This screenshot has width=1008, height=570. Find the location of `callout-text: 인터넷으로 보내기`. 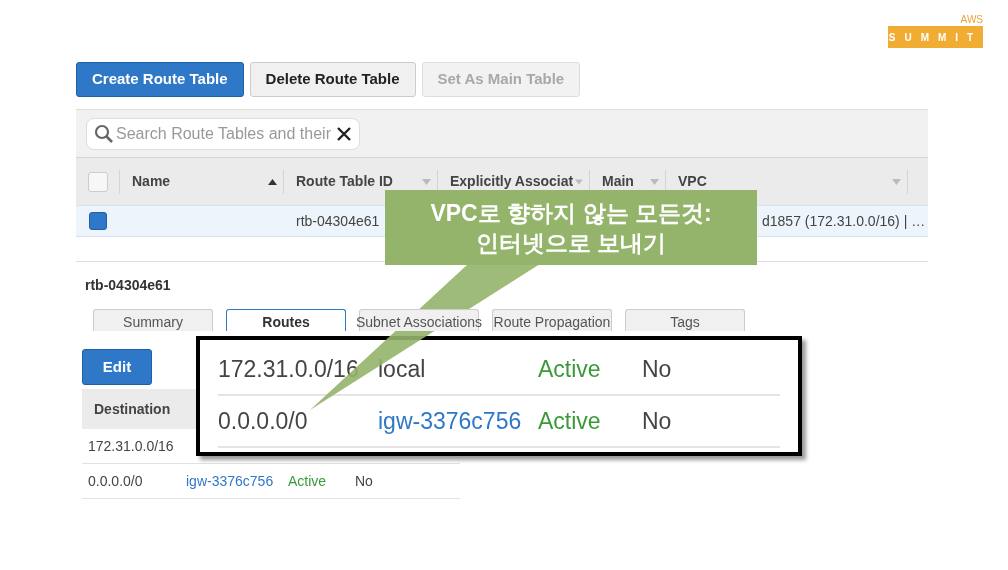

callout-text: 인터넷으로 보내기 is located at coordinates (571, 243).